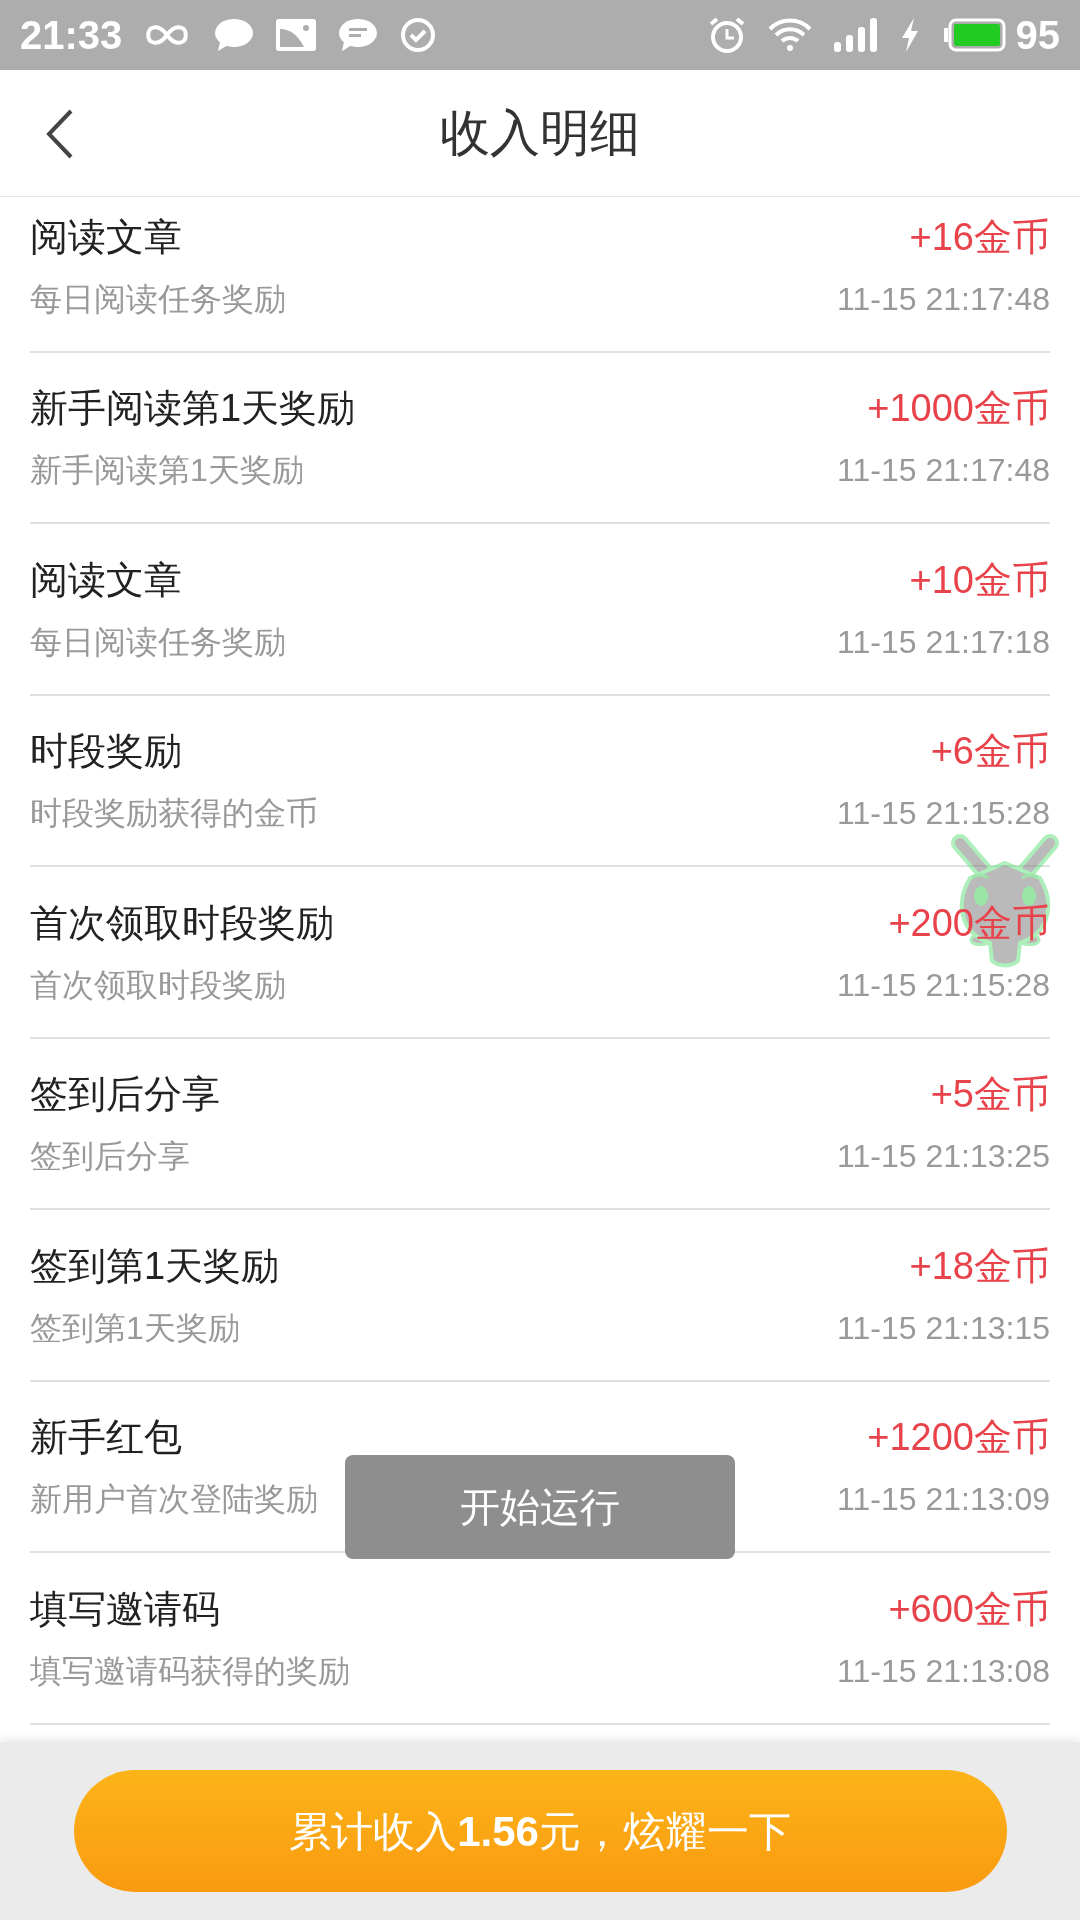 This screenshot has width=1080, height=1920. What do you see at coordinates (990, 752) in the screenshot?
I see `record-amount: +6金币` at bounding box center [990, 752].